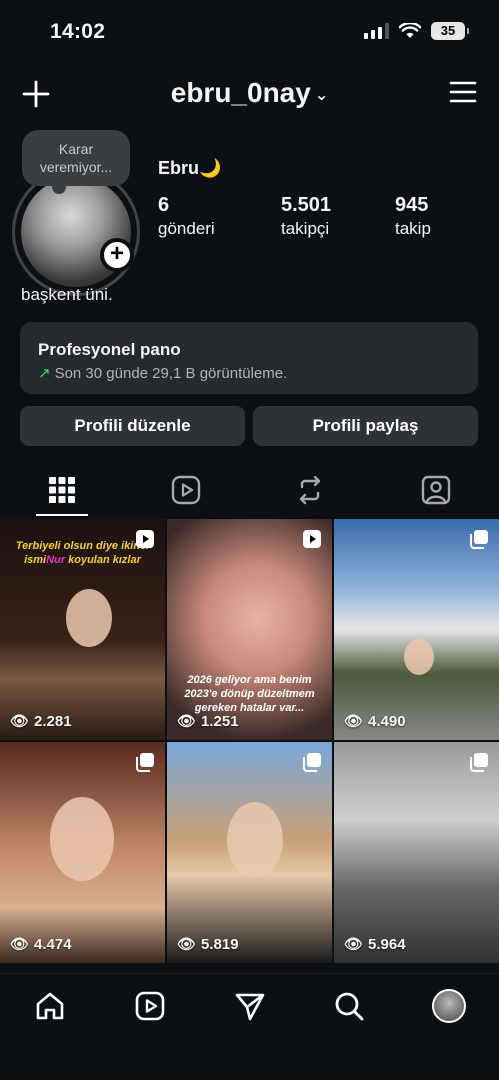 This screenshot has height=1080, width=499. Describe the element at coordinates (76, 232) in the screenshot. I see `profile-avatar` at that location.